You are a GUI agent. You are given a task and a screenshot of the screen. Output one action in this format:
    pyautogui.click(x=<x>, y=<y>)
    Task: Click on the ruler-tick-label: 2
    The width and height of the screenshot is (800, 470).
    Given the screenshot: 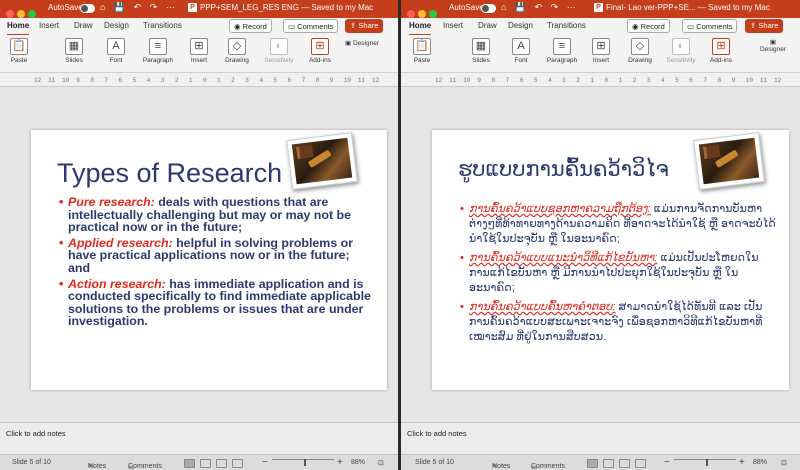 What is the action you would take?
    pyautogui.click(x=578, y=80)
    